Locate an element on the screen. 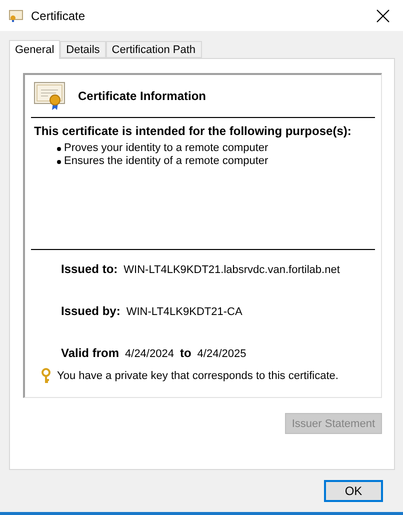  tab: Details is located at coordinates (83, 49).